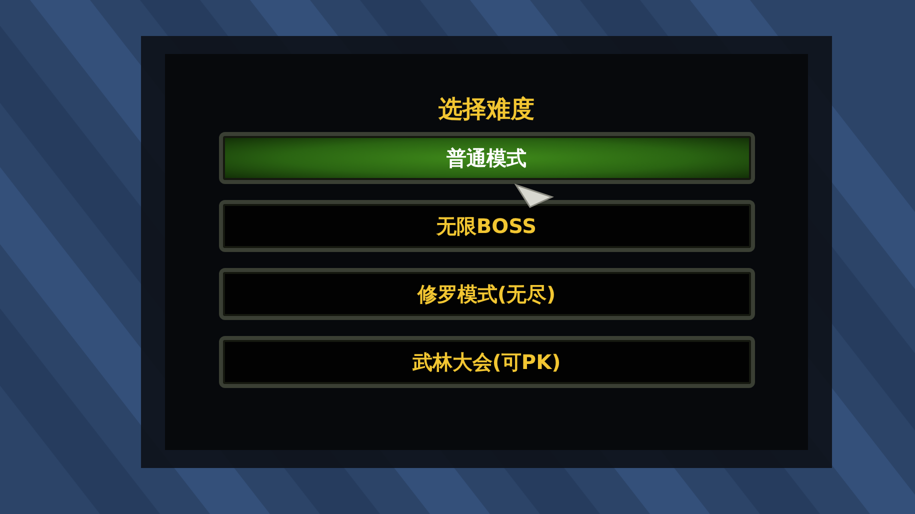 Image resolution: width=915 pixels, height=514 pixels. I want to click on dialog-title: 选择难度, so click(486, 109).